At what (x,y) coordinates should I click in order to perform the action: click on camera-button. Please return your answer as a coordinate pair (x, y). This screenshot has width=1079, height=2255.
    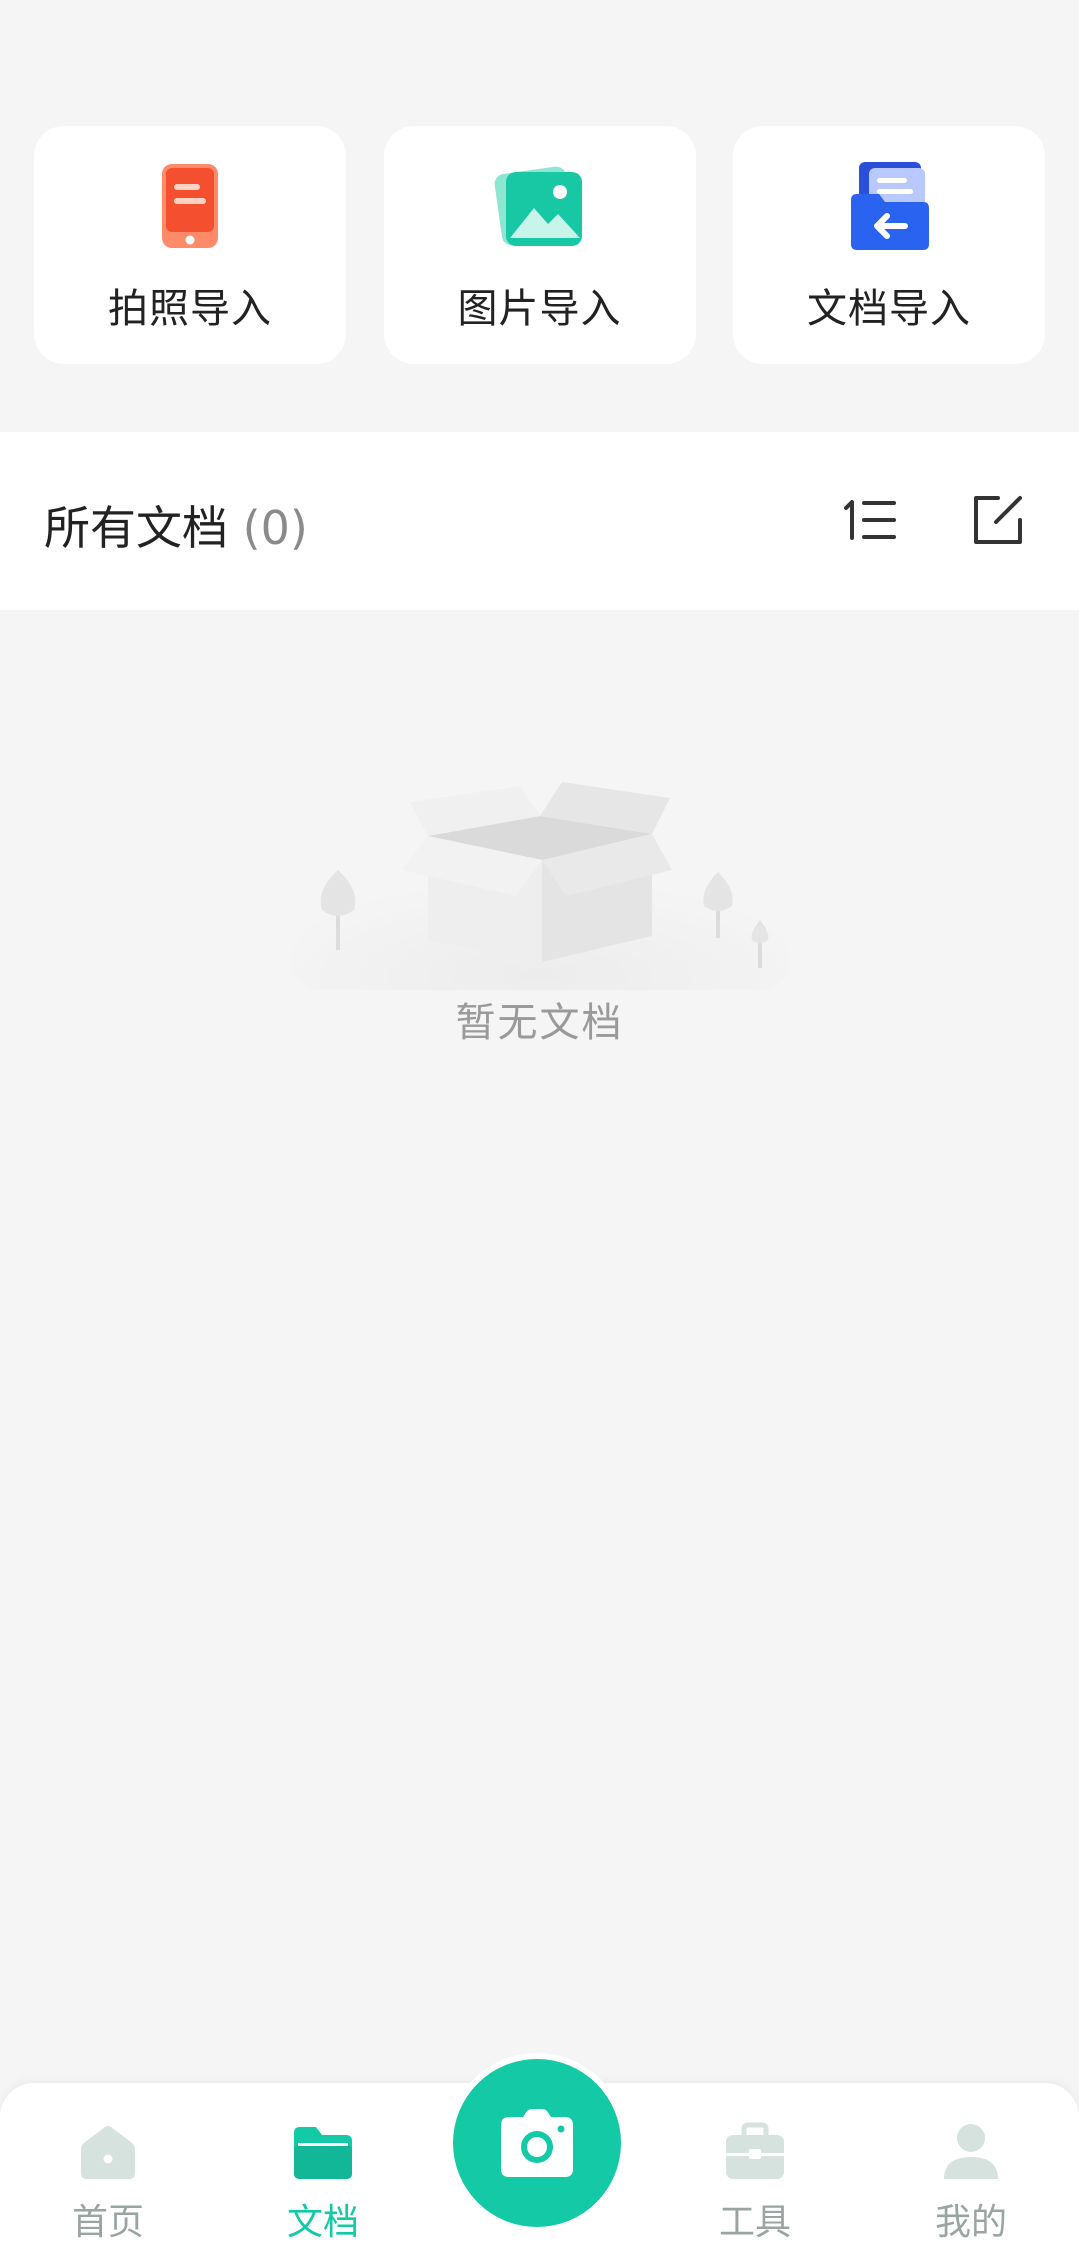
    Looking at the image, I should click on (537, 2143).